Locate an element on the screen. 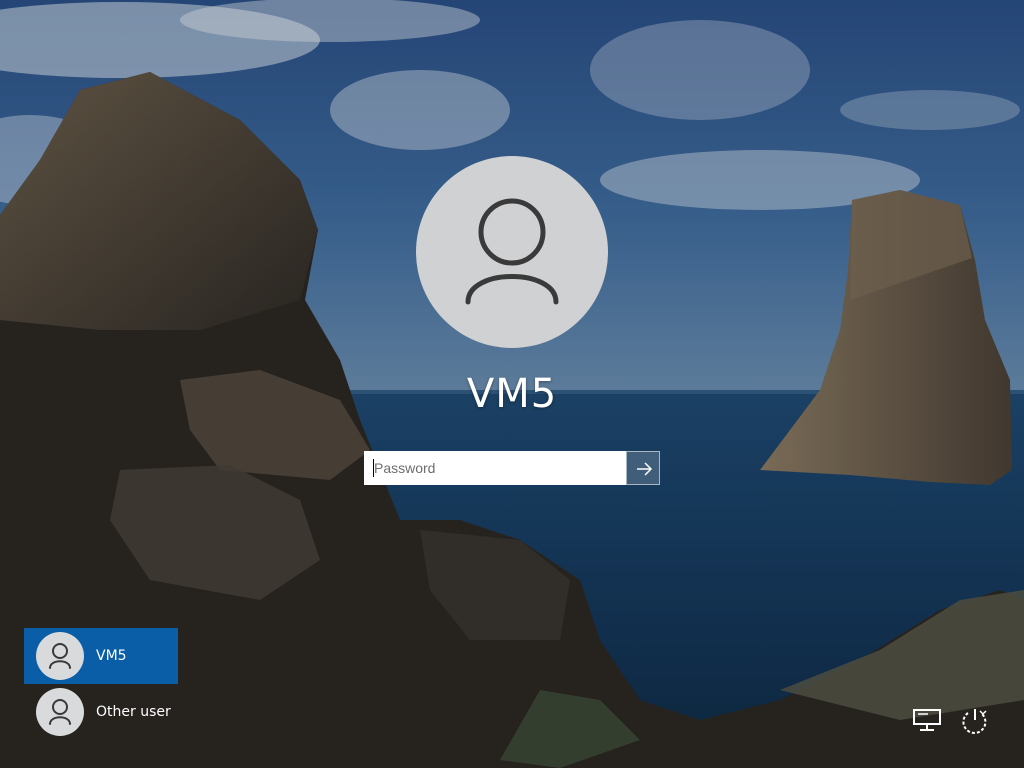  user-list-item-label: Other user is located at coordinates (133, 712).